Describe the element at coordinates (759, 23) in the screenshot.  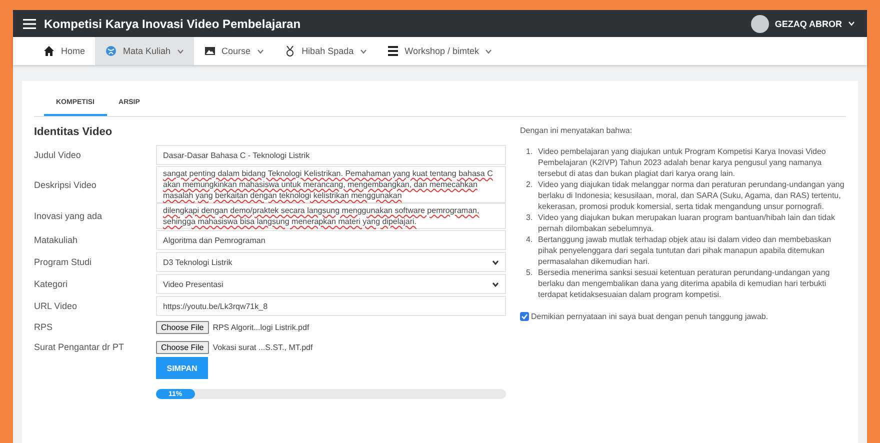
I see `avatar` at that location.